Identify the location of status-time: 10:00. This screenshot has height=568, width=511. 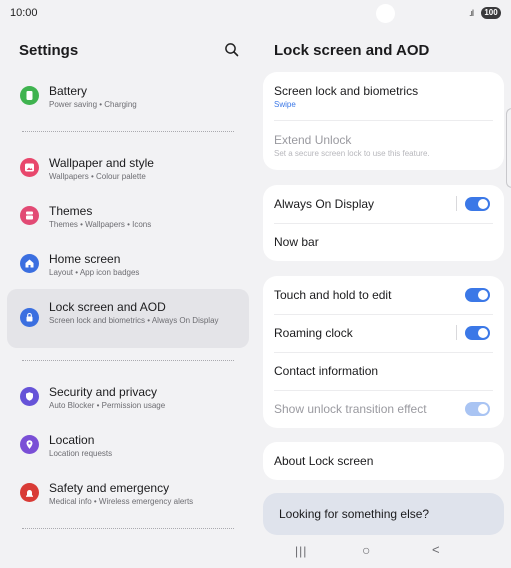
(24, 13).